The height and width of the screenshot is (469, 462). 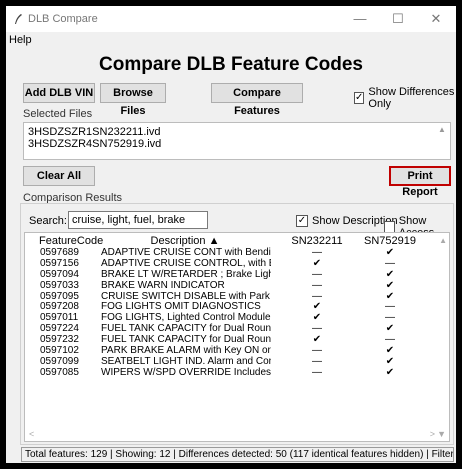 I want to click on title-bar: DLB Compare — ☐ ✕, so click(x=231, y=19).